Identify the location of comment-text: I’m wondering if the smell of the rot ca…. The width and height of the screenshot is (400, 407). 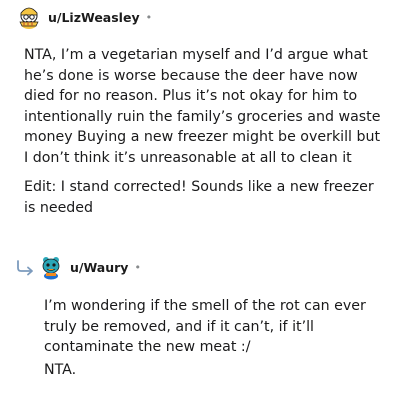
(205, 326).